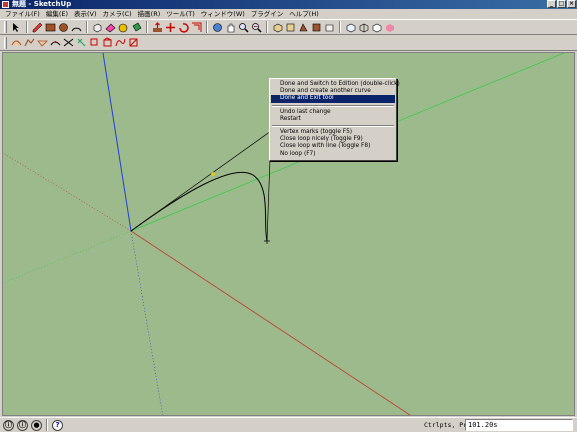  What do you see at coordinates (117, 142) in the screenshot?
I see `blue-axis` at bounding box center [117, 142].